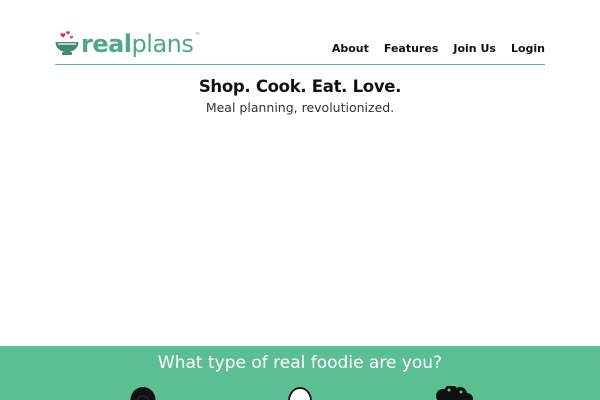 This screenshot has width=600, height=400. I want to click on avocado-icon, so click(143, 393).